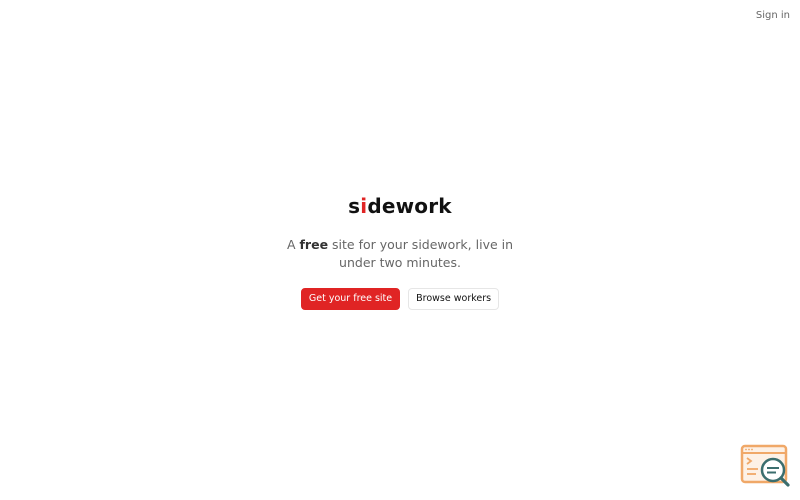  What do you see at coordinates (354, 206) in the screenshot?
I see `logo-prefix: s` at bounding box center [354, 206].